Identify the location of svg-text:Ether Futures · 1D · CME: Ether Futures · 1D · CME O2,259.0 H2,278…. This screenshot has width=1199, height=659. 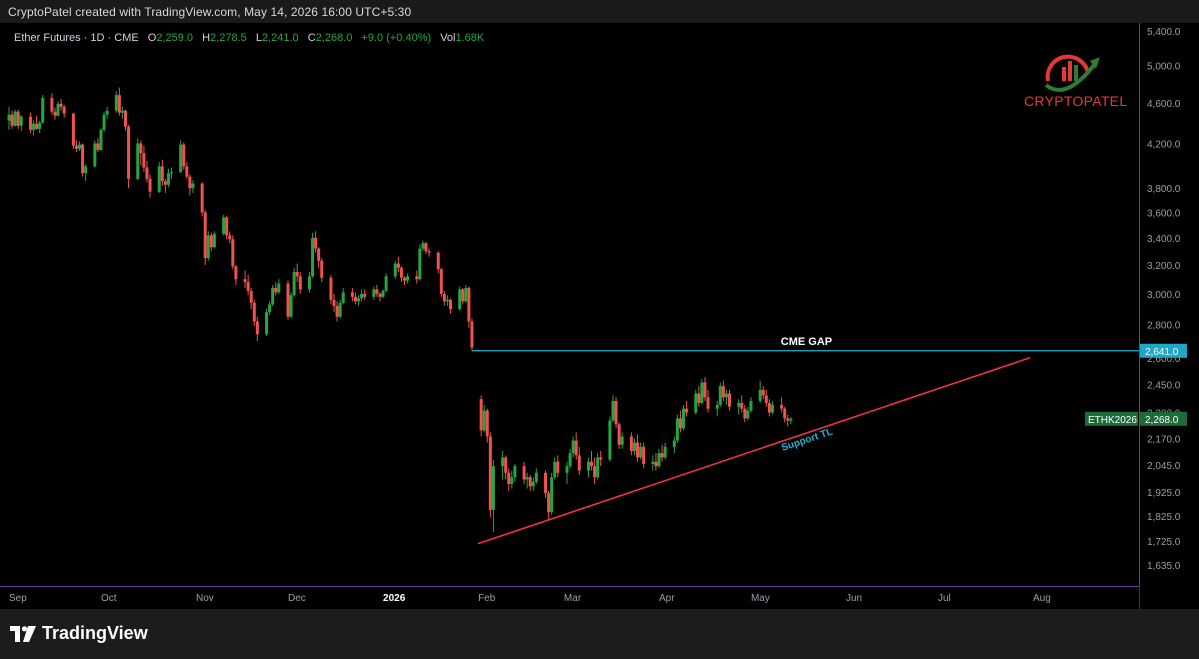
(249, 38).